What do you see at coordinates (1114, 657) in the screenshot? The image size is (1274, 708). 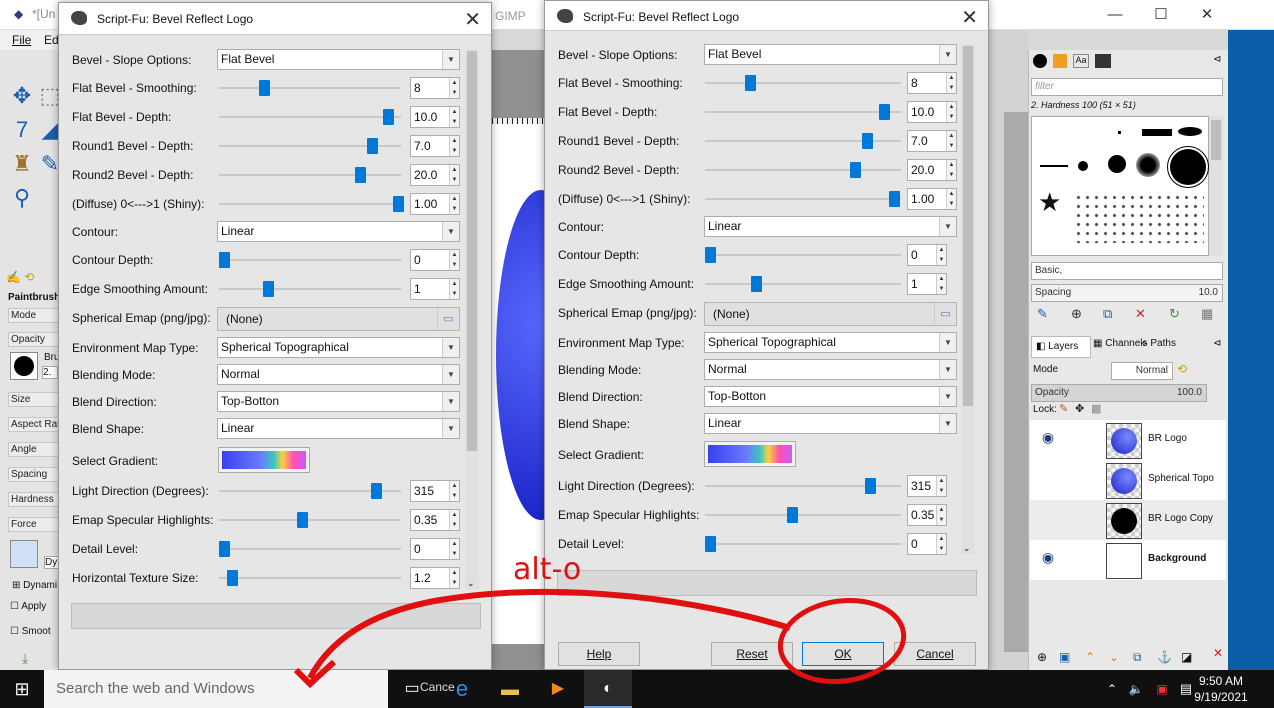 I see `lower-layer-icon: ⌄` at bounding box center [1114, 657].